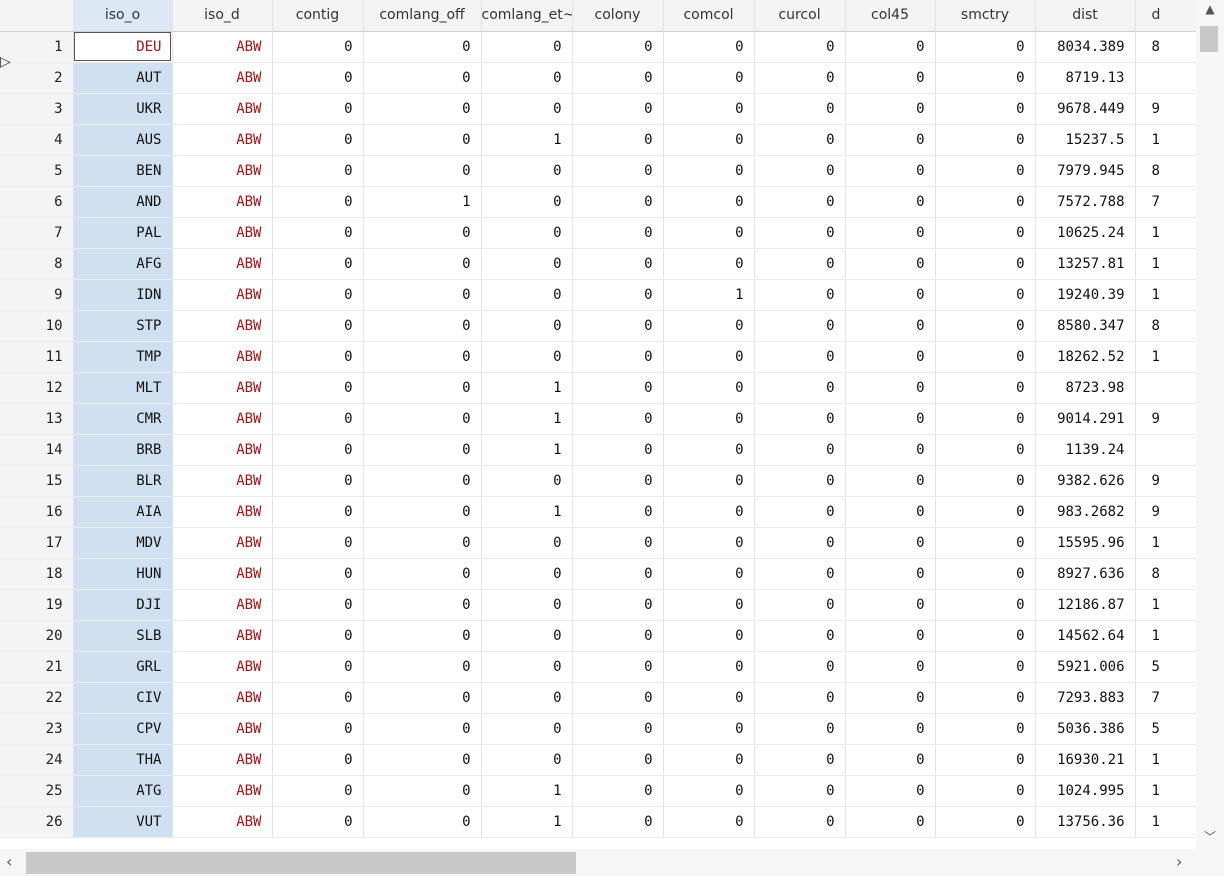 This screenshot has width=1224, height=876. I want to click on cell-dist: 9382.626, so click(1085, 481).